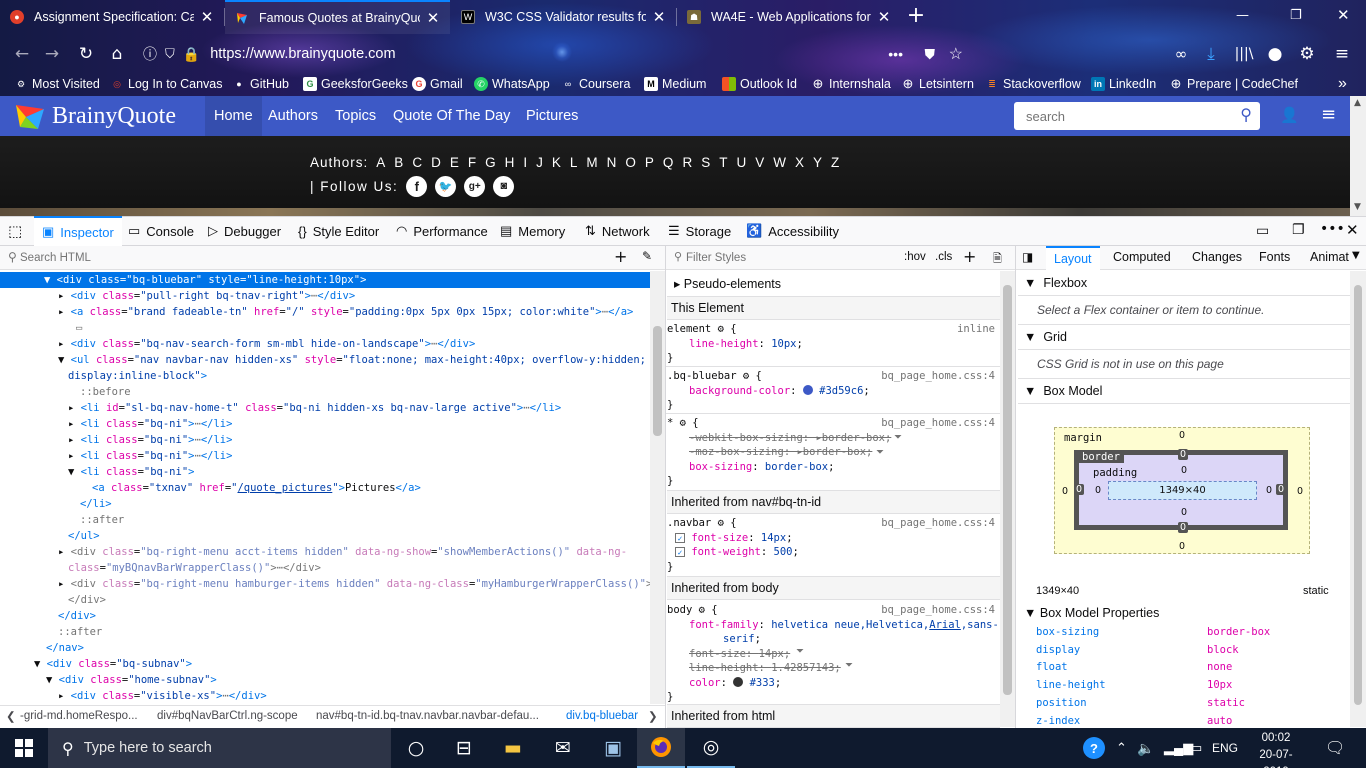 This screenshot has height=781, width=1366. What do you see at coordinates (381, 162) in the screenshot?
I see `author-letter-link: A` at bounding box center [381, 162].